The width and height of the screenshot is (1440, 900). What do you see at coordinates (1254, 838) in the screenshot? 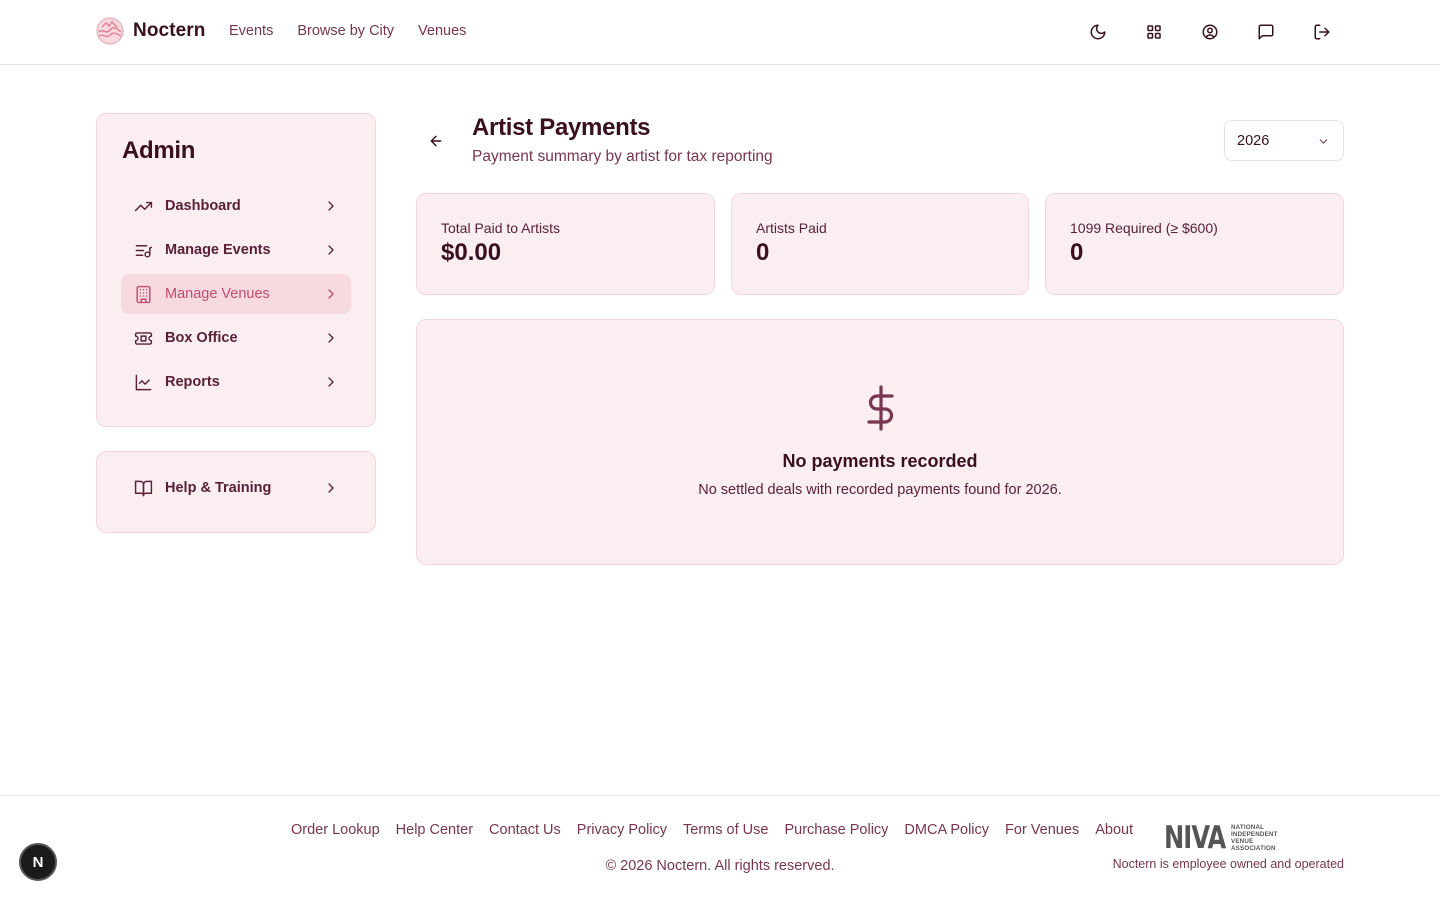
I see `niva-logo-text: NATIONAL INDEPENDENT VENUE ASSOCIATION` at bounding box center [1254, 838].